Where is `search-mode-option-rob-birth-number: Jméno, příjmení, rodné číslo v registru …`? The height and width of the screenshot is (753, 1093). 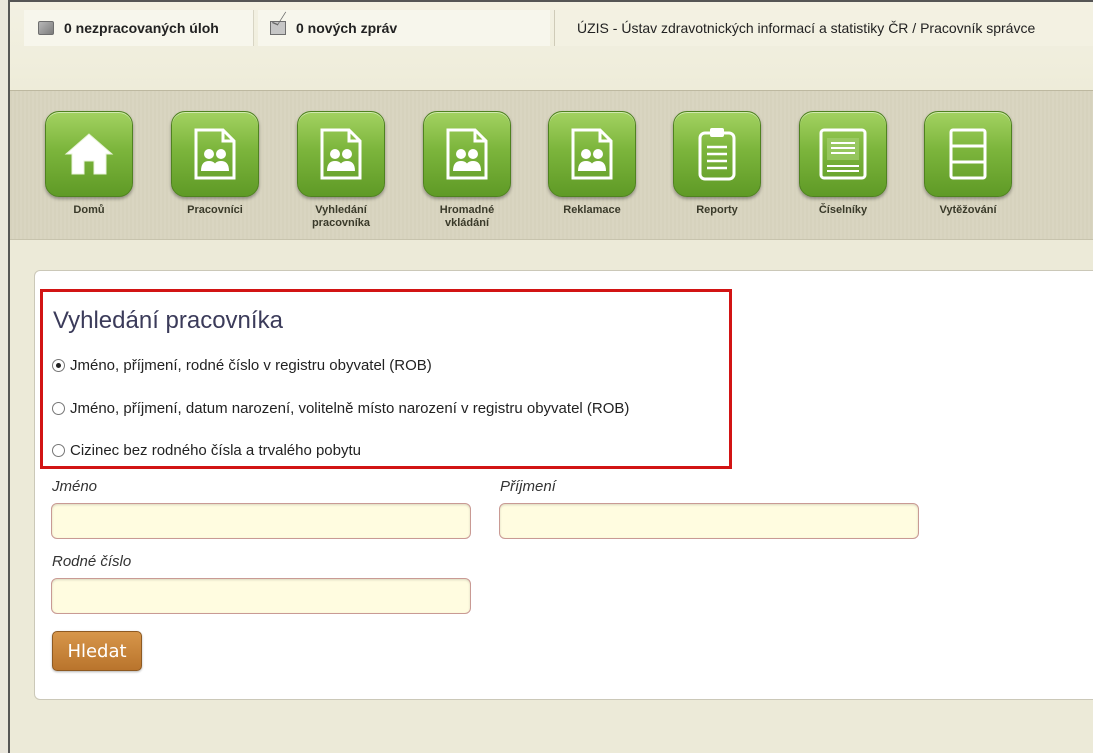 search-mode-option-rob-birth-number: Jméno, příjmení, rodné číslo v registru … is located at coordinates (242, 365).